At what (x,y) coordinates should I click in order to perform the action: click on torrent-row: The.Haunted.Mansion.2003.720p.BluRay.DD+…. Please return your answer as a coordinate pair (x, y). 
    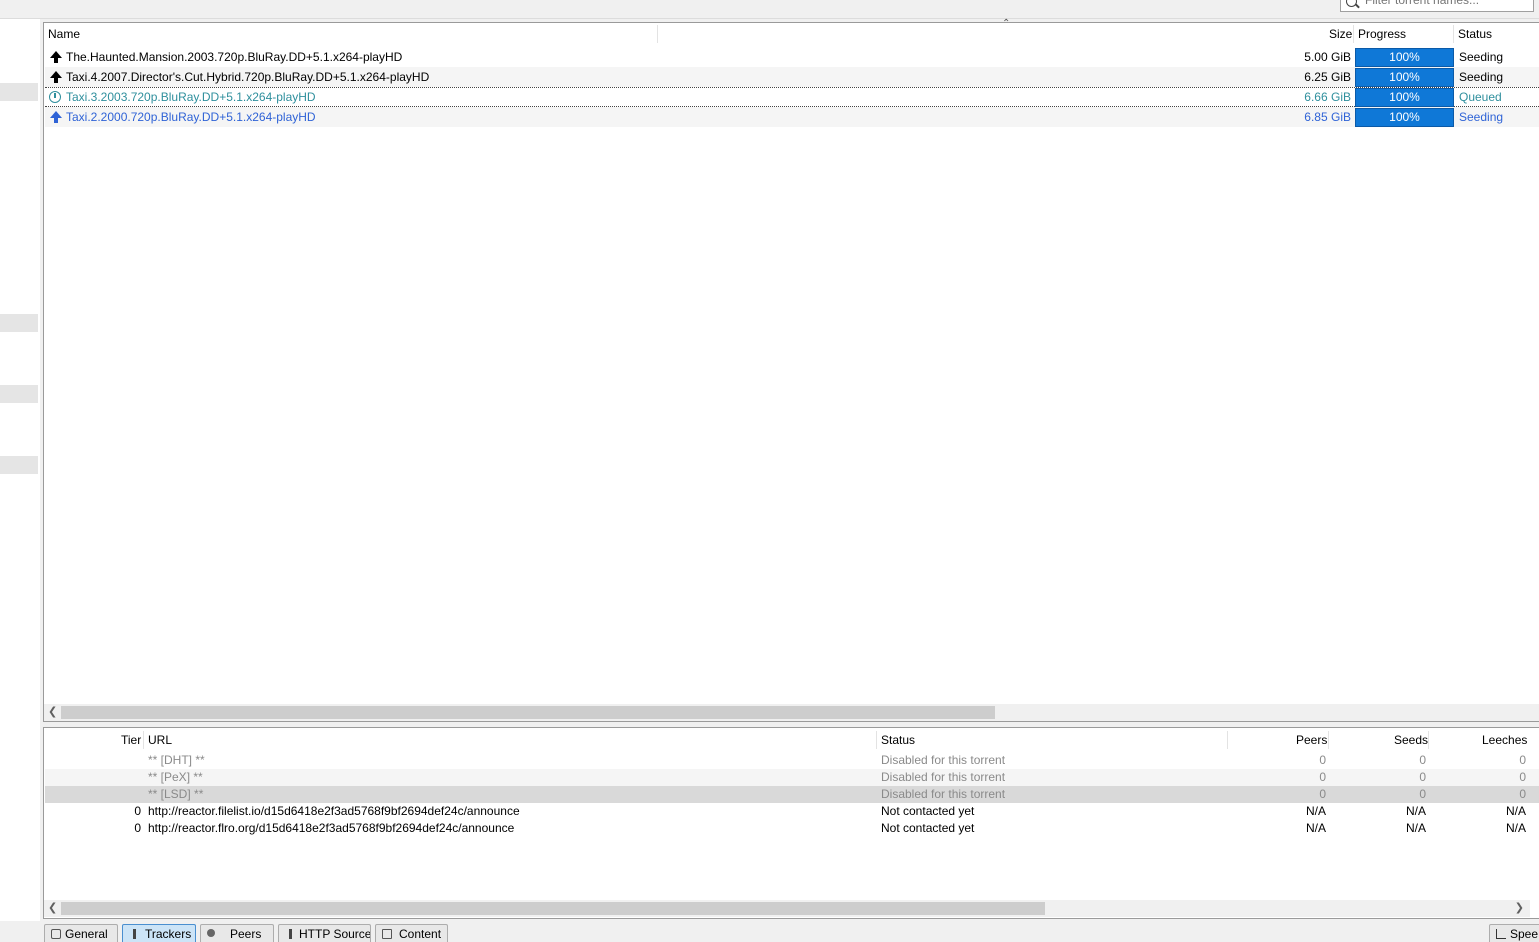
    Looking at the image, I should click on (792, 57).